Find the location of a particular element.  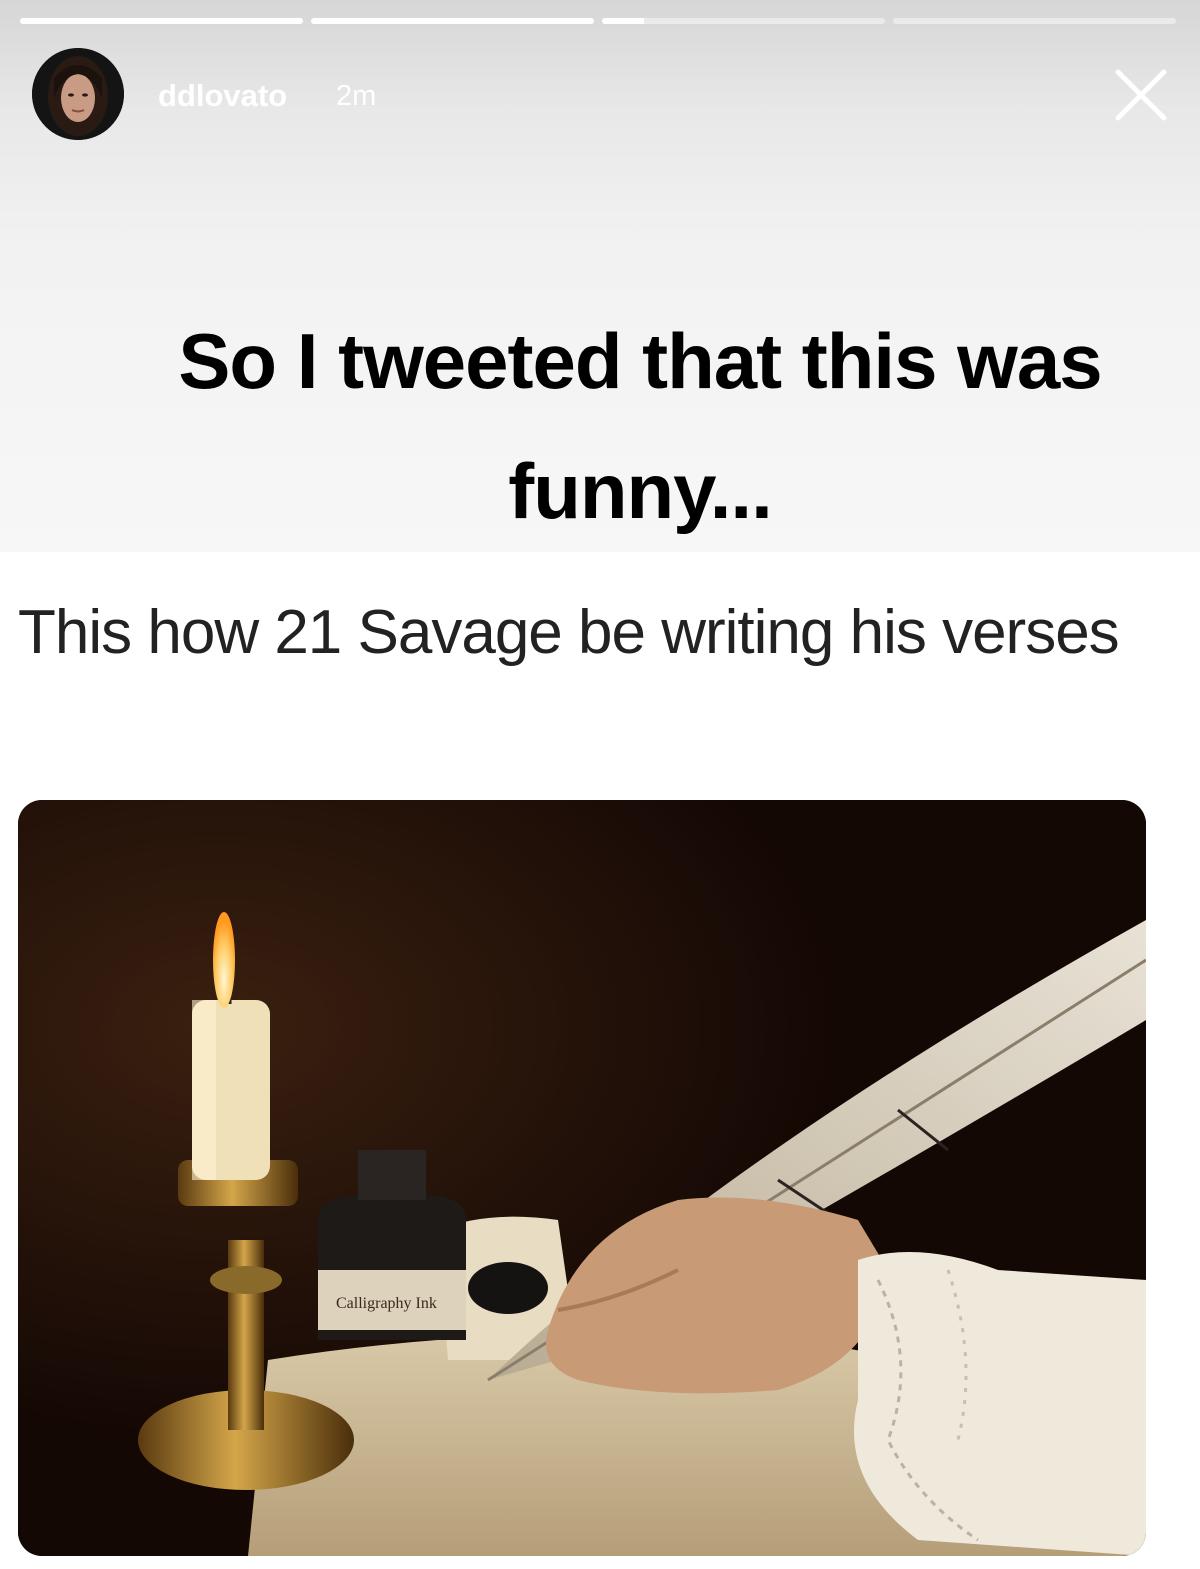

close-icon is located at coordinates (1141, 95).